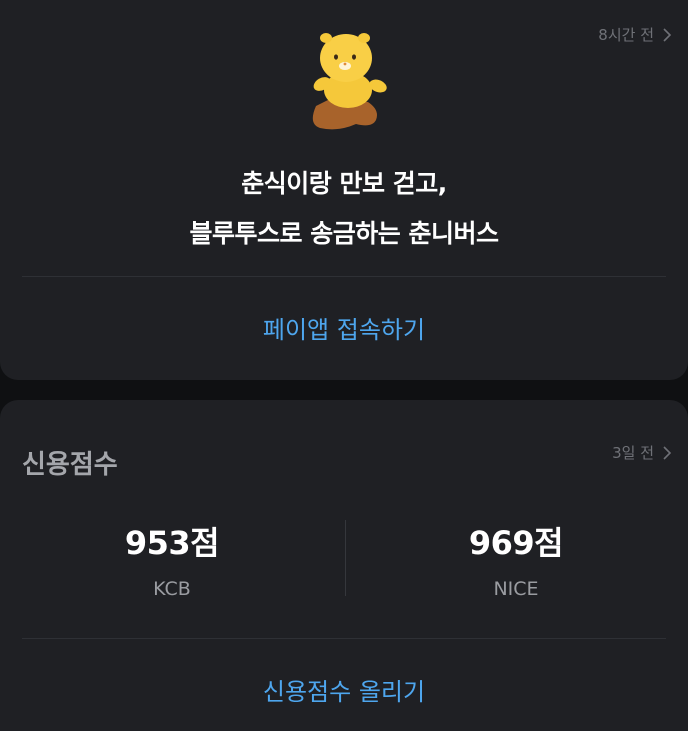  I want to click on score-source: NICE, so click(516, 589).